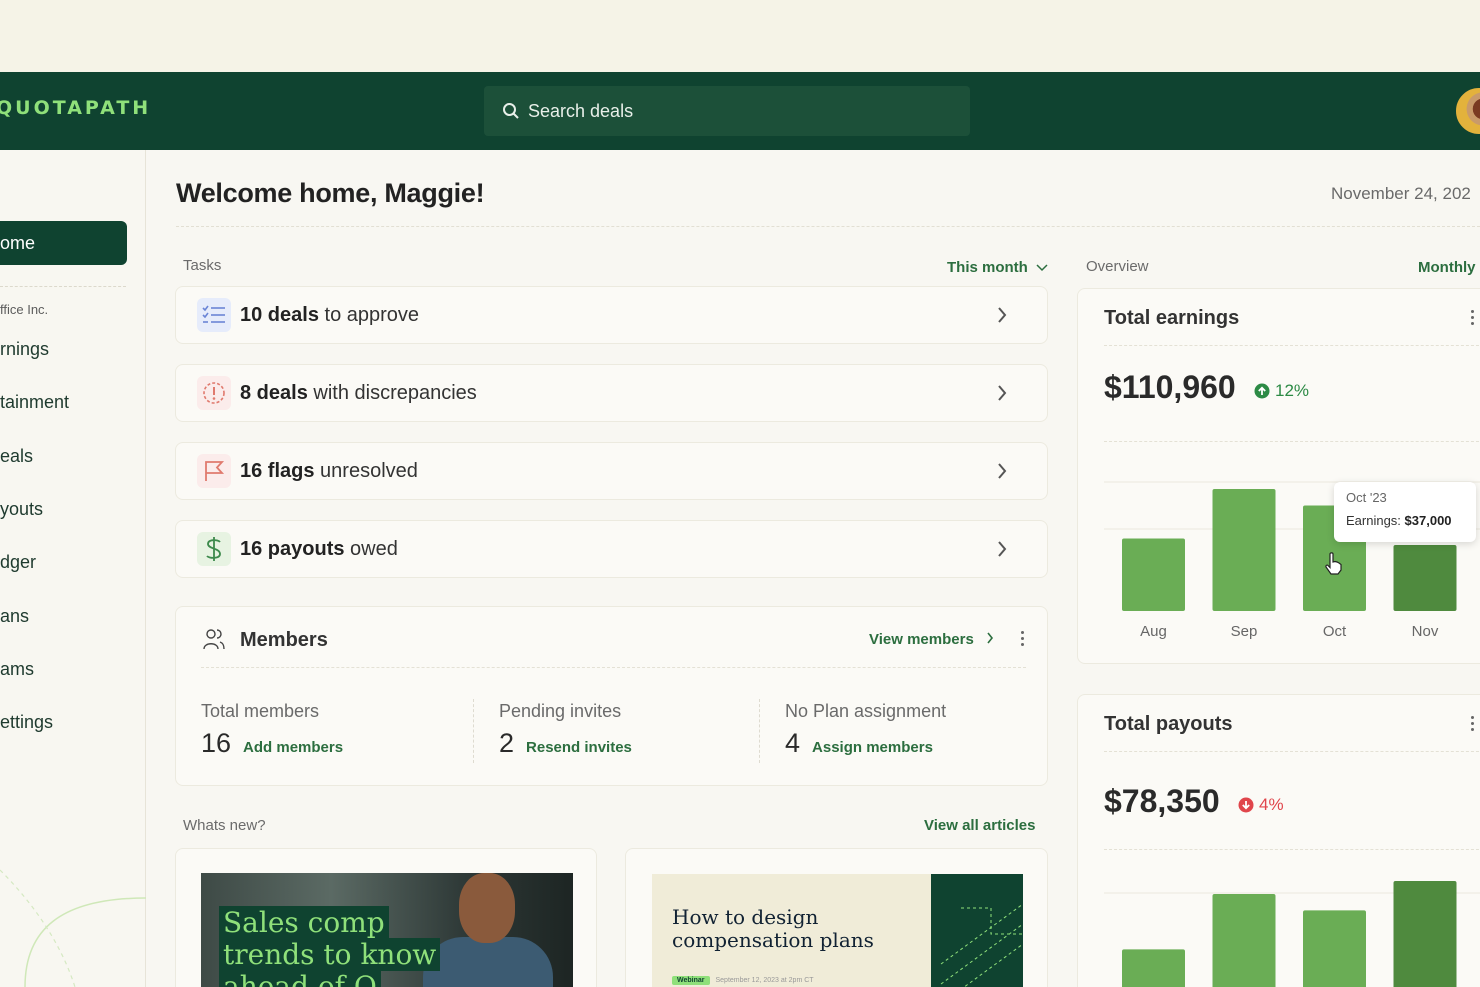 Image resolution: width=1480 pixels, height=987 pixels. I want to click on sidebar-item-payouts: youts, so click(21, 509).